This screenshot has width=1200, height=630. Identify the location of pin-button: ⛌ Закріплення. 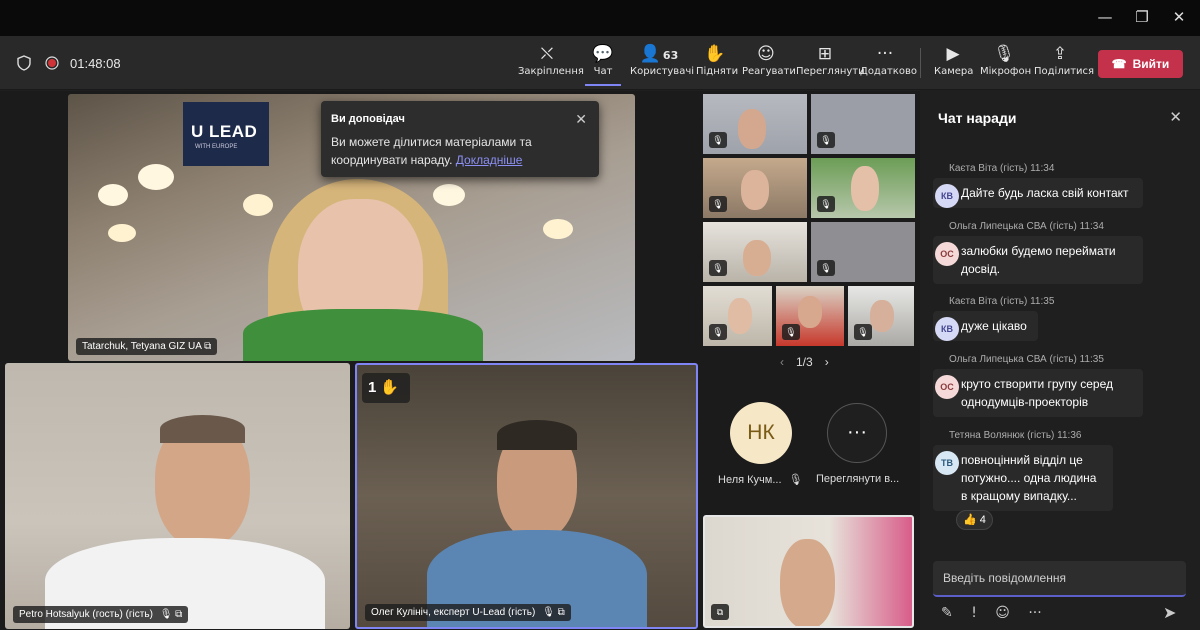
(551, 64).